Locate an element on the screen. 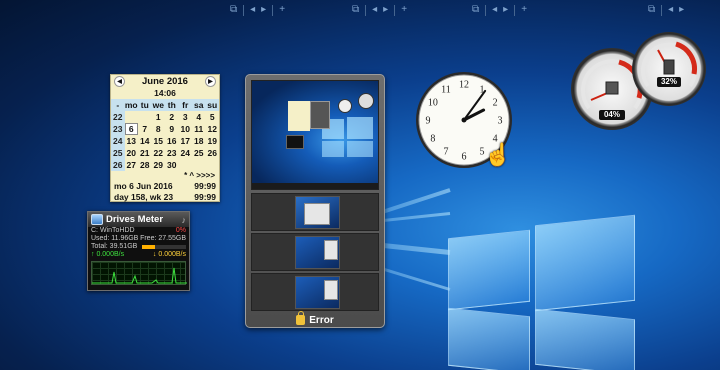  calendar-day: 18 is located at coordinates (199, 141).